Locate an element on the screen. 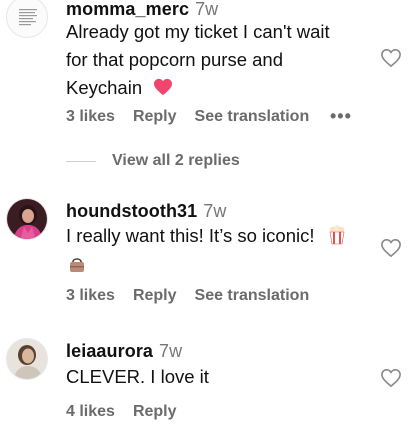  comment-text-line: I really want this! It’s so iconic! is located at coordinates (221, 236).